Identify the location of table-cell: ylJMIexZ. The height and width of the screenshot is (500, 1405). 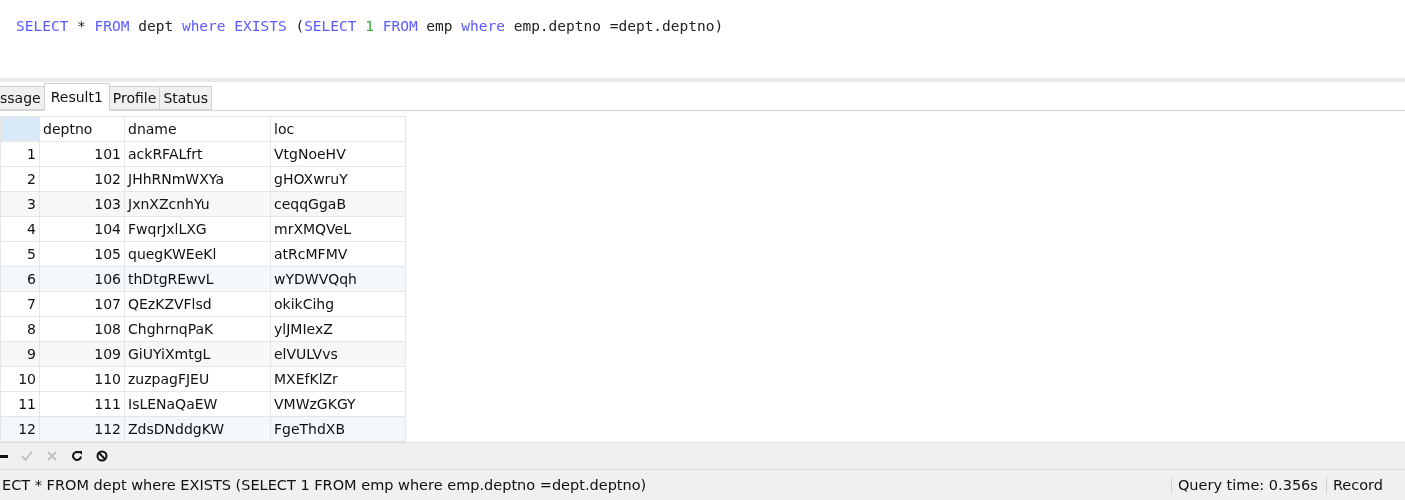
(338, 329).